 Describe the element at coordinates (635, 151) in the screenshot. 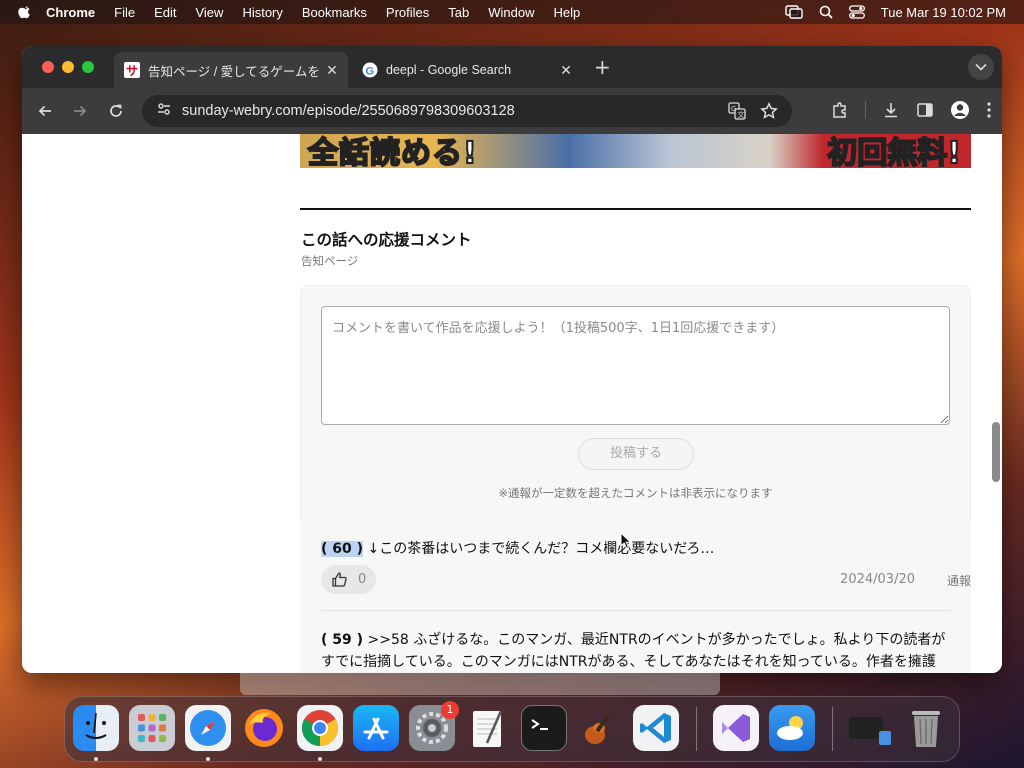

I see `promo-banner: 全話読める! 初回無料!` at that location.